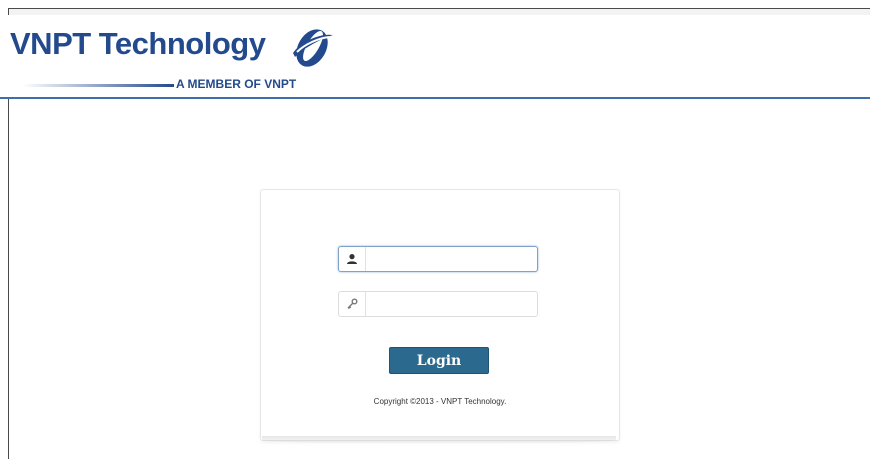  Describe the element at coordinates (313, 48) in the screenshot. I see `vnpt-logo-icon` at that location.